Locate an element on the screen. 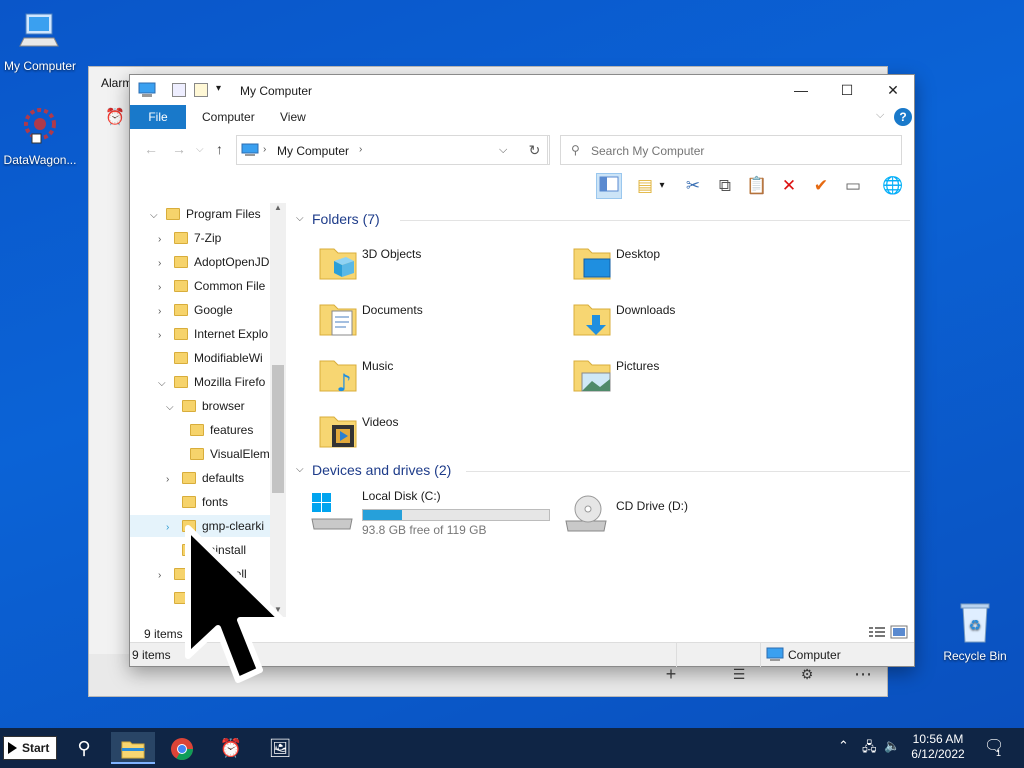 The image size is (1024, 768). tree-item: › AdoptOpenJD is located at coordinates (213, 262).